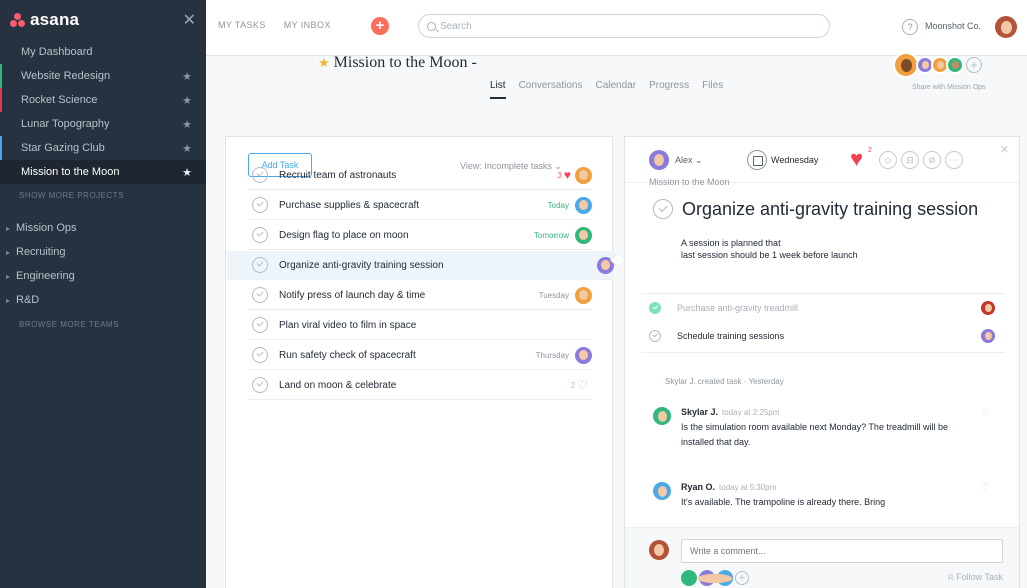 This screenshot has height=588, width=1027. Describe the element at coordinates (498, 89) in the screenshot. I see `tab-list: List` at that location.